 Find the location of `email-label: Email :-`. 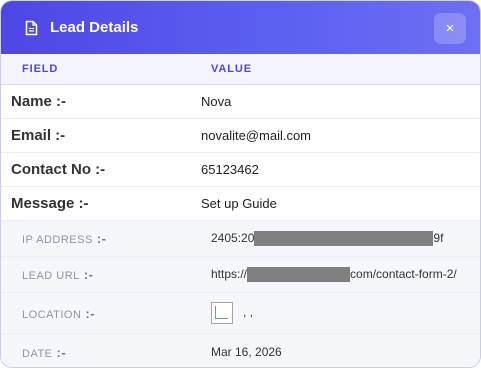

email-label: Email :- is located at coordinates (38, 135).